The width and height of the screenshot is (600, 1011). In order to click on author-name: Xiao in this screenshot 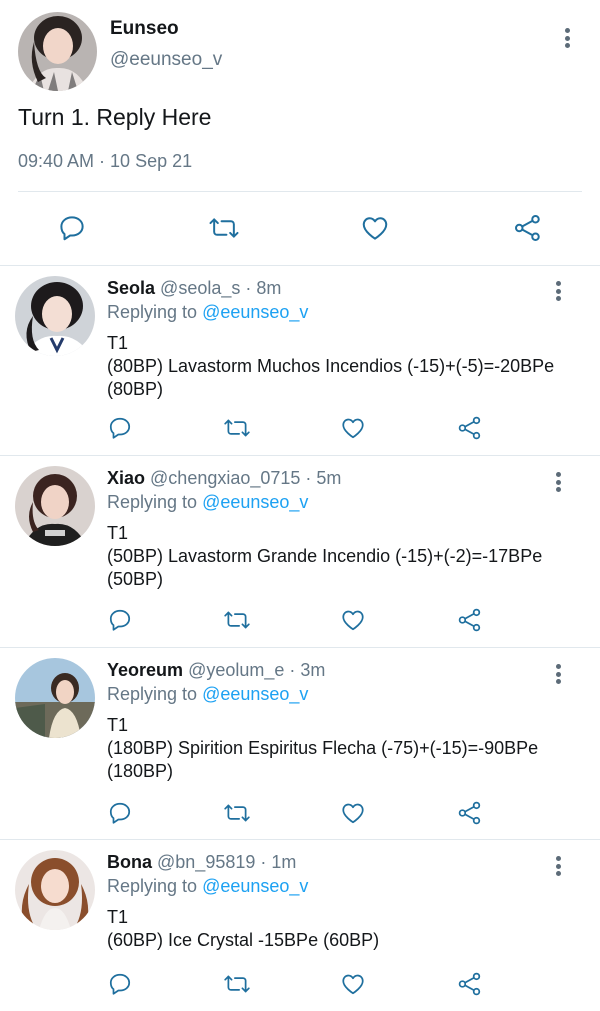, I will do `click(126, 478)`.